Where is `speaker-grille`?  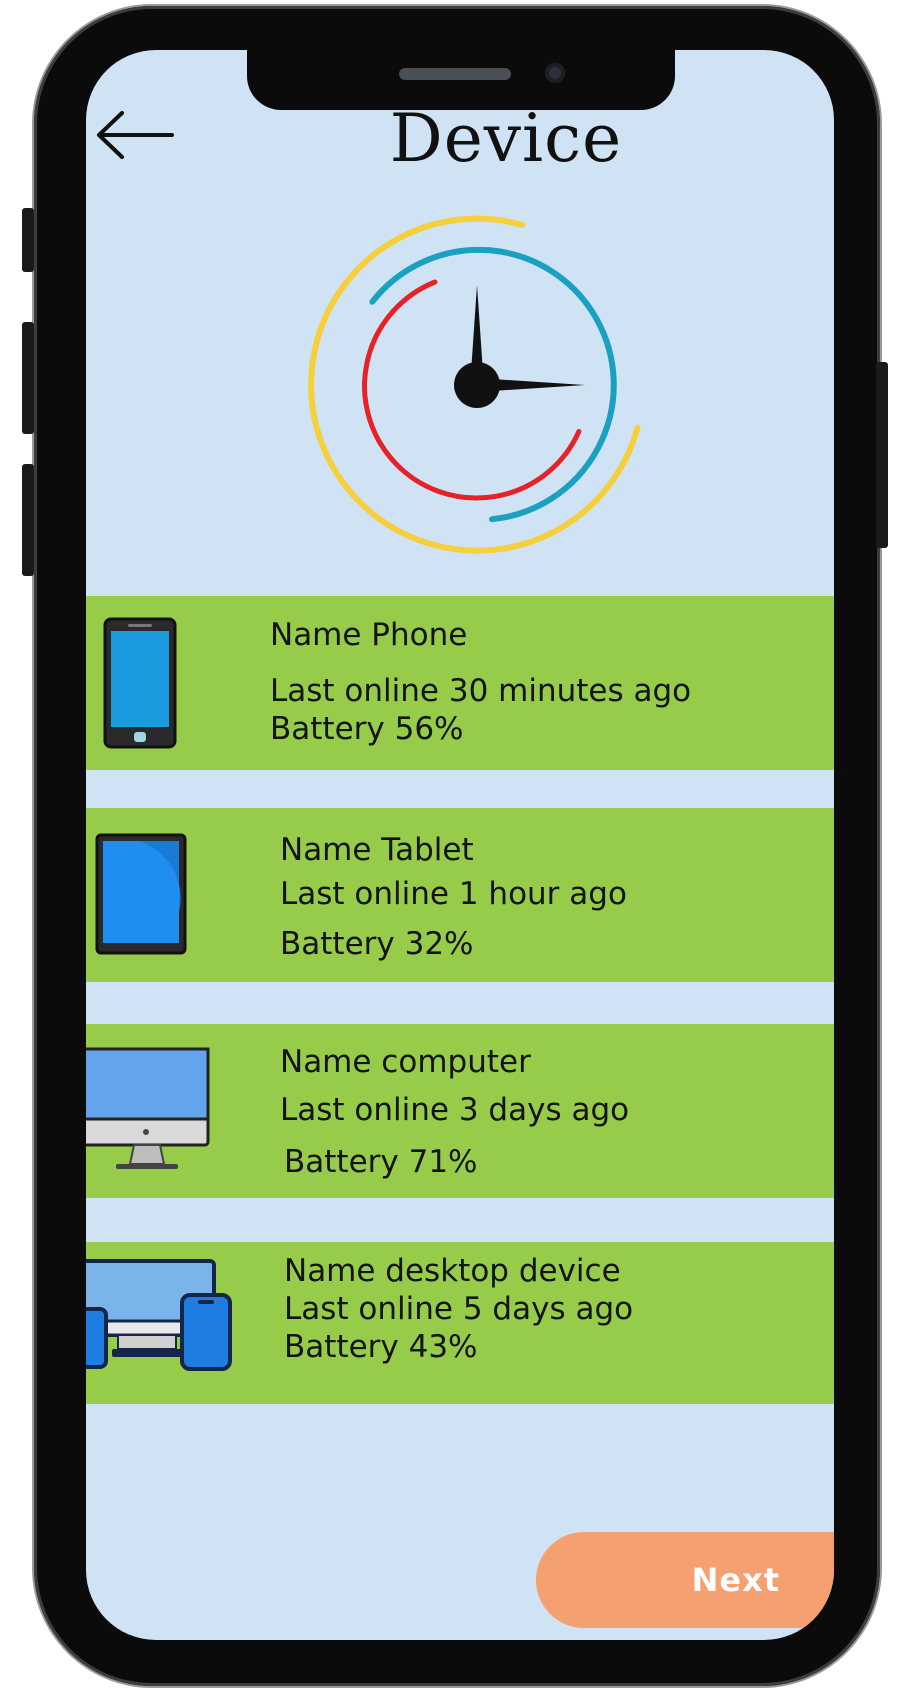
speaker-grille is located at coordinates (455, 74).